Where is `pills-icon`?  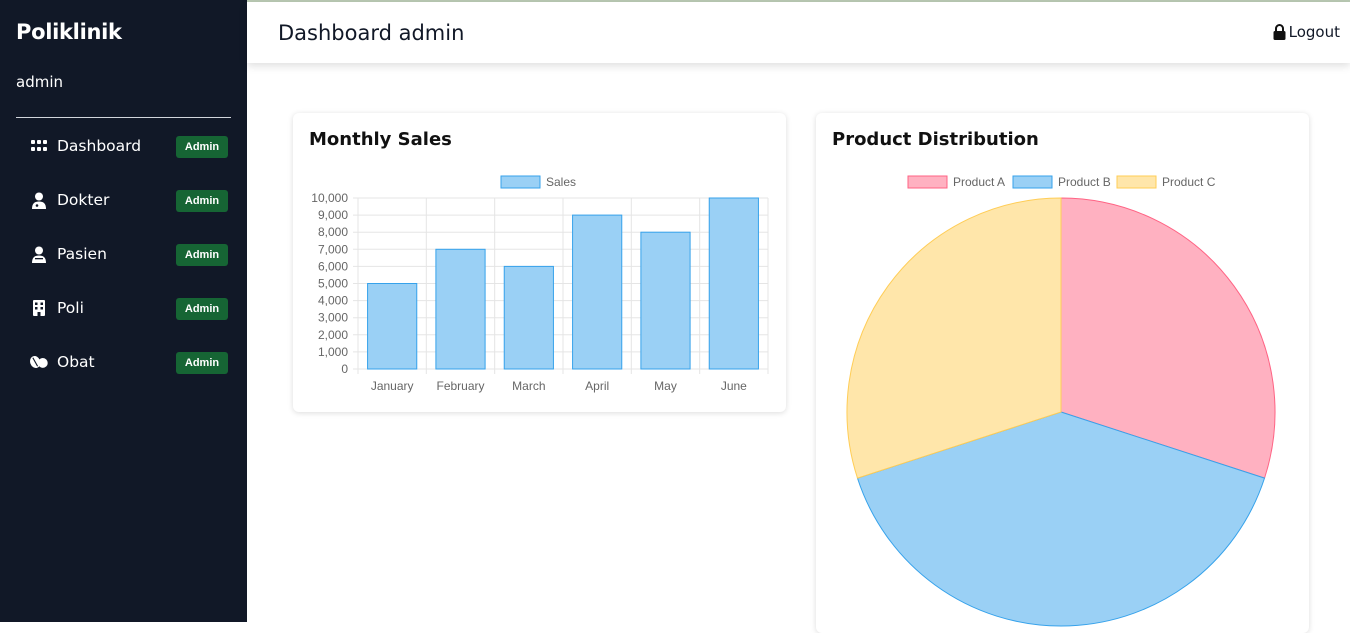 pills-icon is located at coordinates (39, 362).